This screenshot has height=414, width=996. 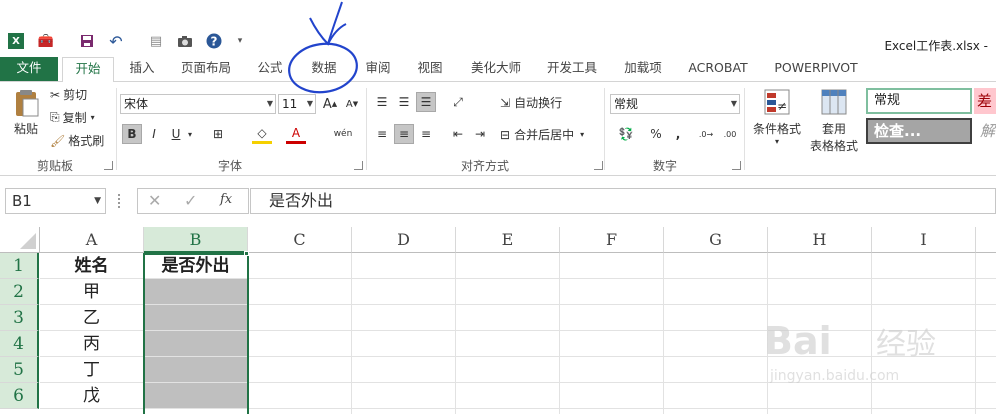 I want to click on paste-button: 粘贴, so click(x=26, y=112).